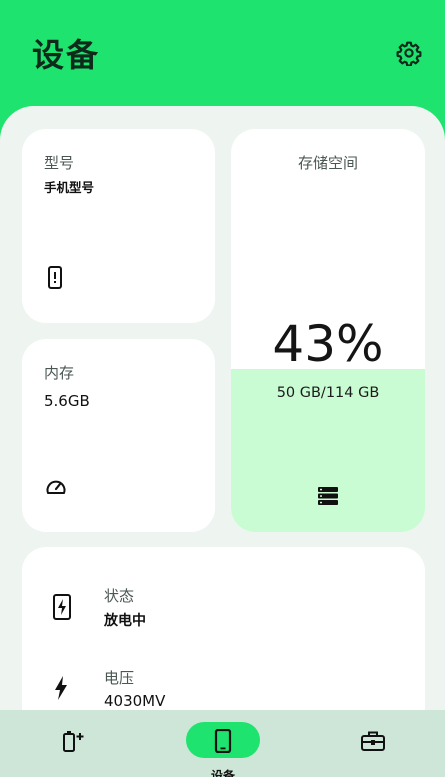  What do you see at coordinates (118, 435) in the screenshot?
I see `memory-card: 内存 5.6GB` at bounding box center [118, 435].